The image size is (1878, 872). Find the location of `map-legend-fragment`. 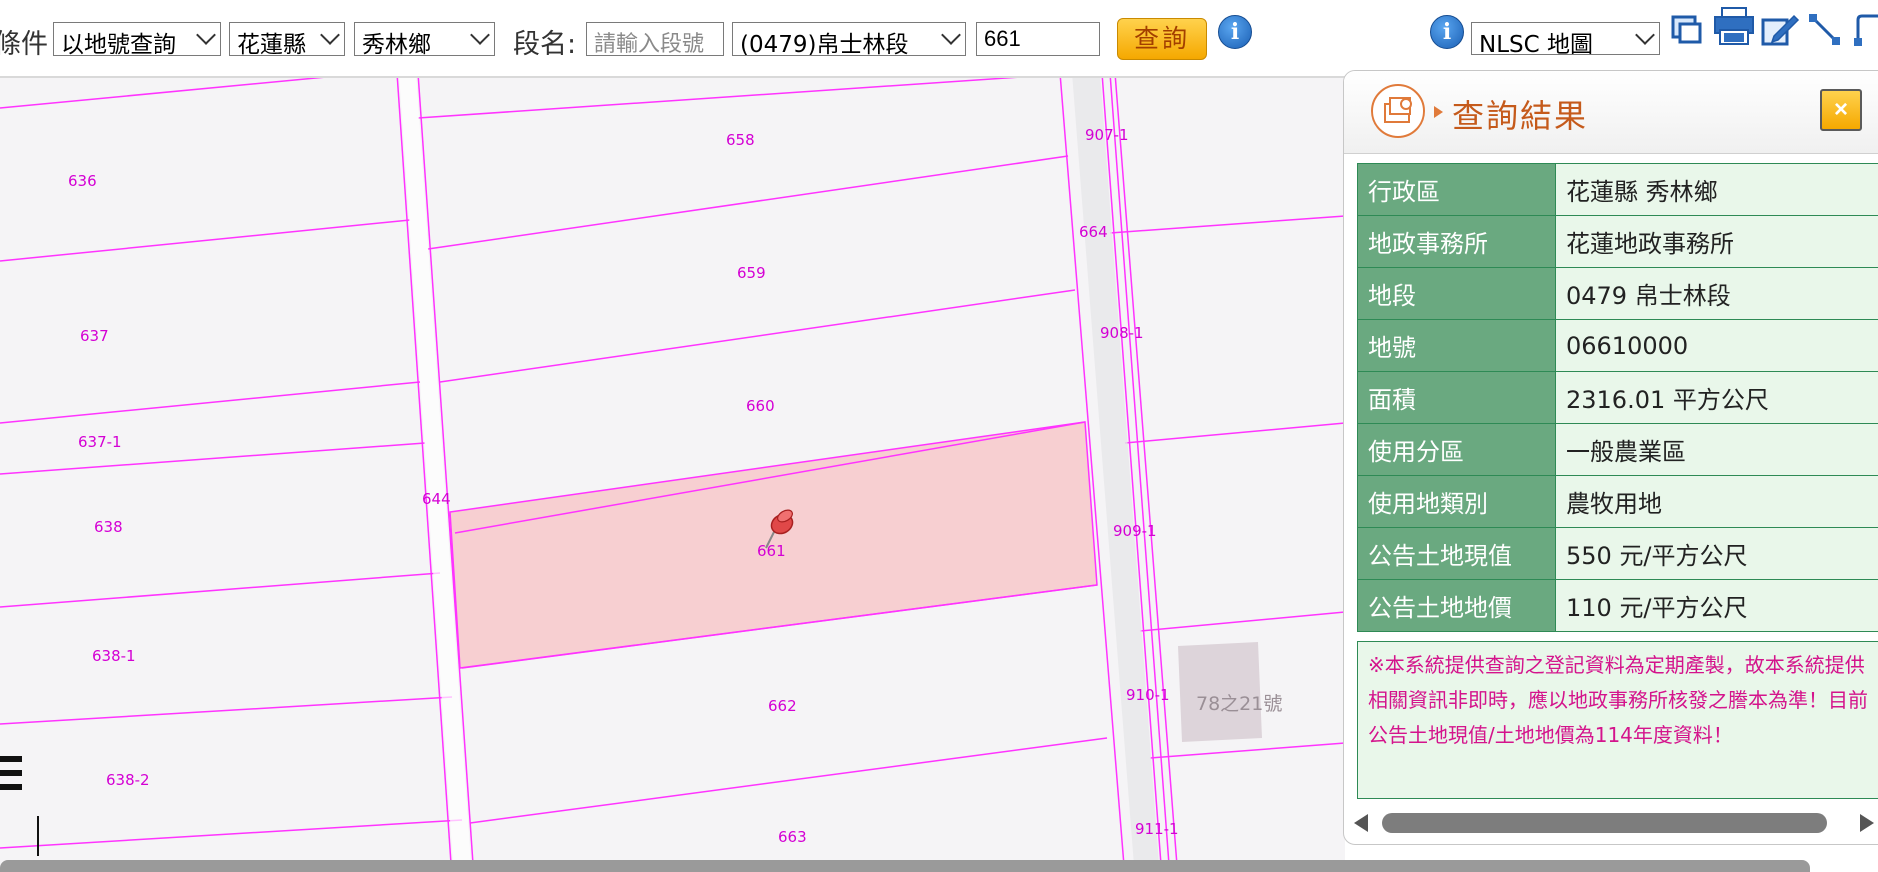

map-legend-fragment is located at coordinates (12, 775).